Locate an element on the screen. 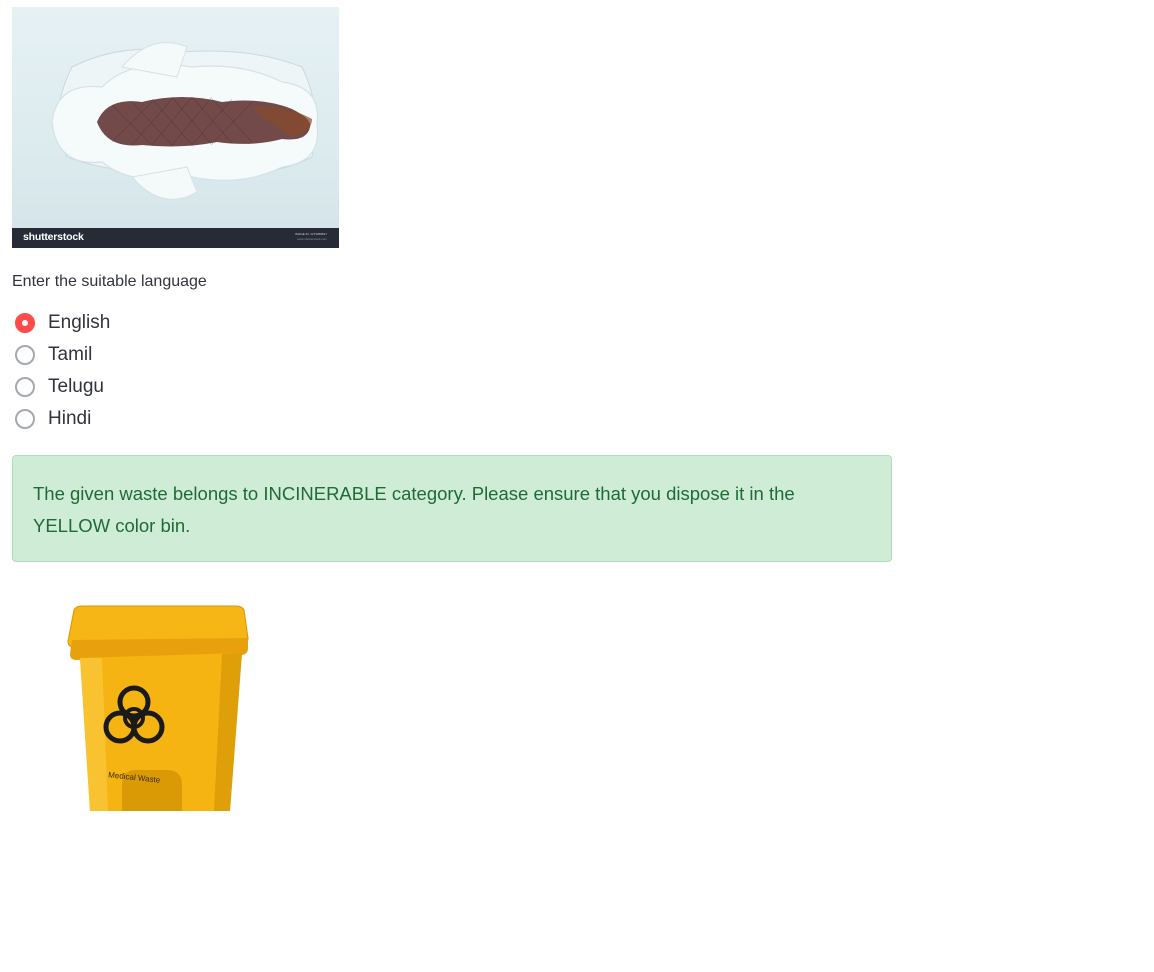 This screenshot has width=1154, height=972. yellow-bin-illustration: Medical Waste is located at coordinates (158, 708).